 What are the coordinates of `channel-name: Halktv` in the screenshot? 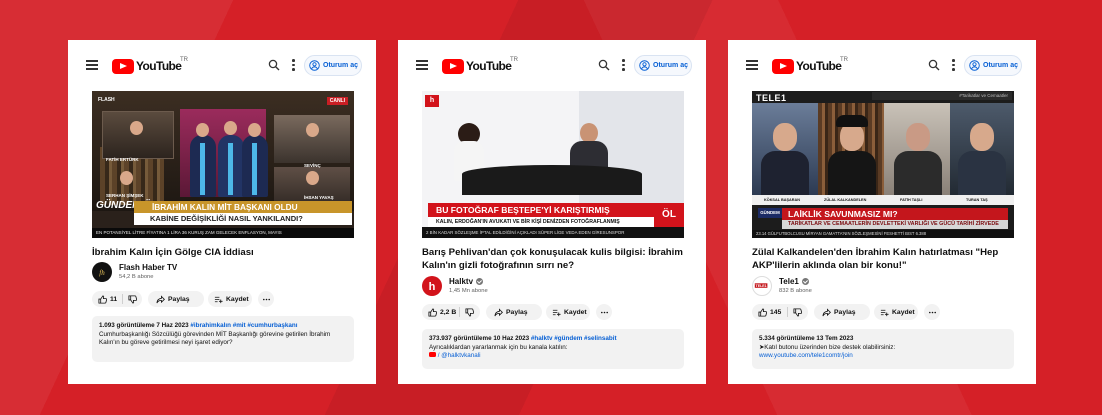 It's located at (466, 281).